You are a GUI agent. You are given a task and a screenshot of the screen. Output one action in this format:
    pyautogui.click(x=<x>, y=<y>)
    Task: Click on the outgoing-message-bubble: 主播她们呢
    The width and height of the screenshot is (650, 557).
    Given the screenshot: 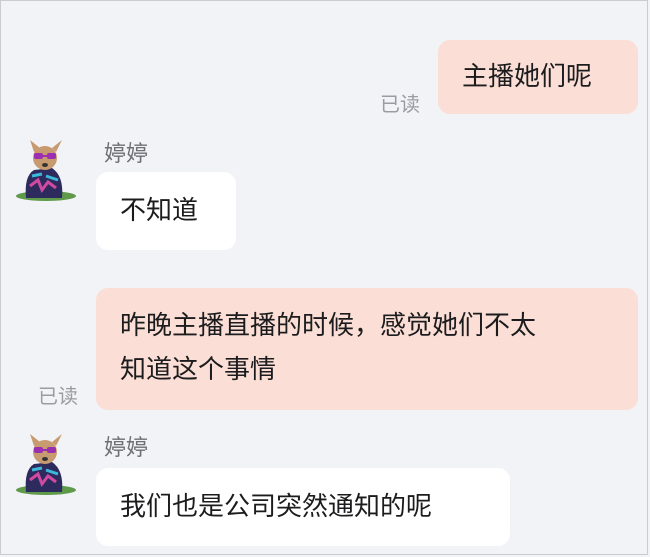 What is the action you would take?
    pyautogui.click(x=538, y=77)
    